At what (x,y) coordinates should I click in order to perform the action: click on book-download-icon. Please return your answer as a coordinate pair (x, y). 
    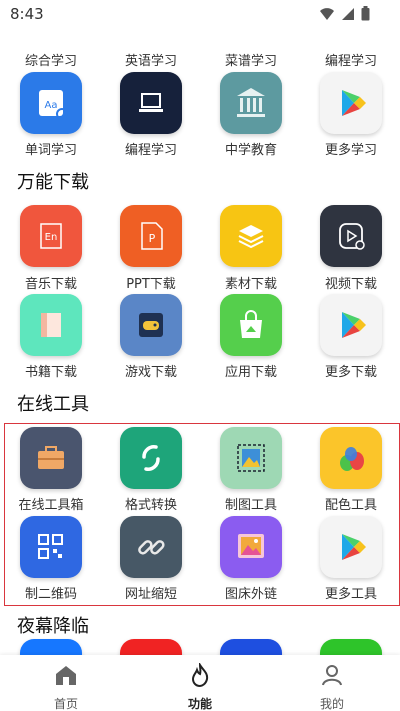
    Looking at the image, I should click on (51, 325).